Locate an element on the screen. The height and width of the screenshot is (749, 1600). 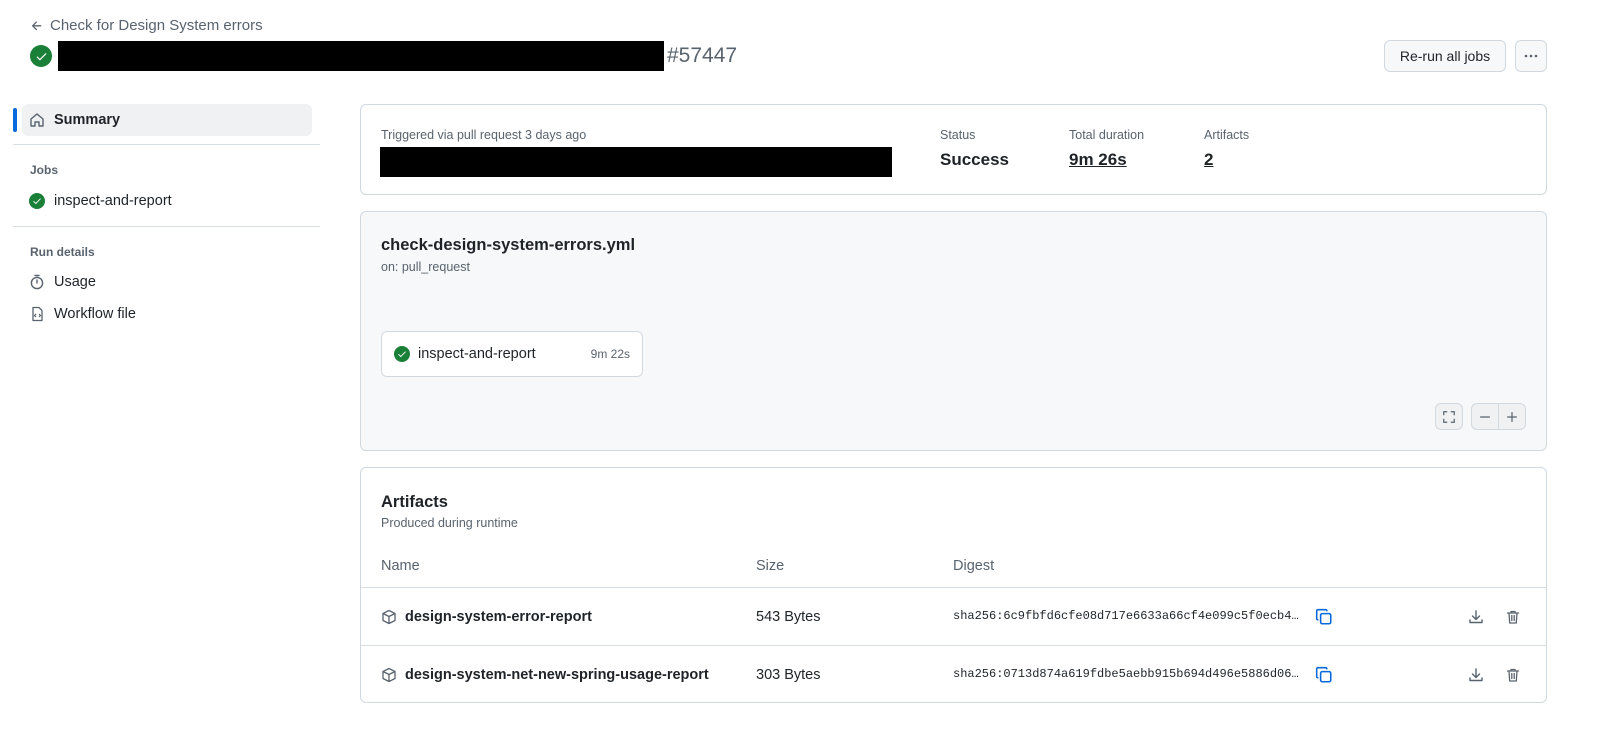
page-title: #57447 is located at coordinates (383, 56).